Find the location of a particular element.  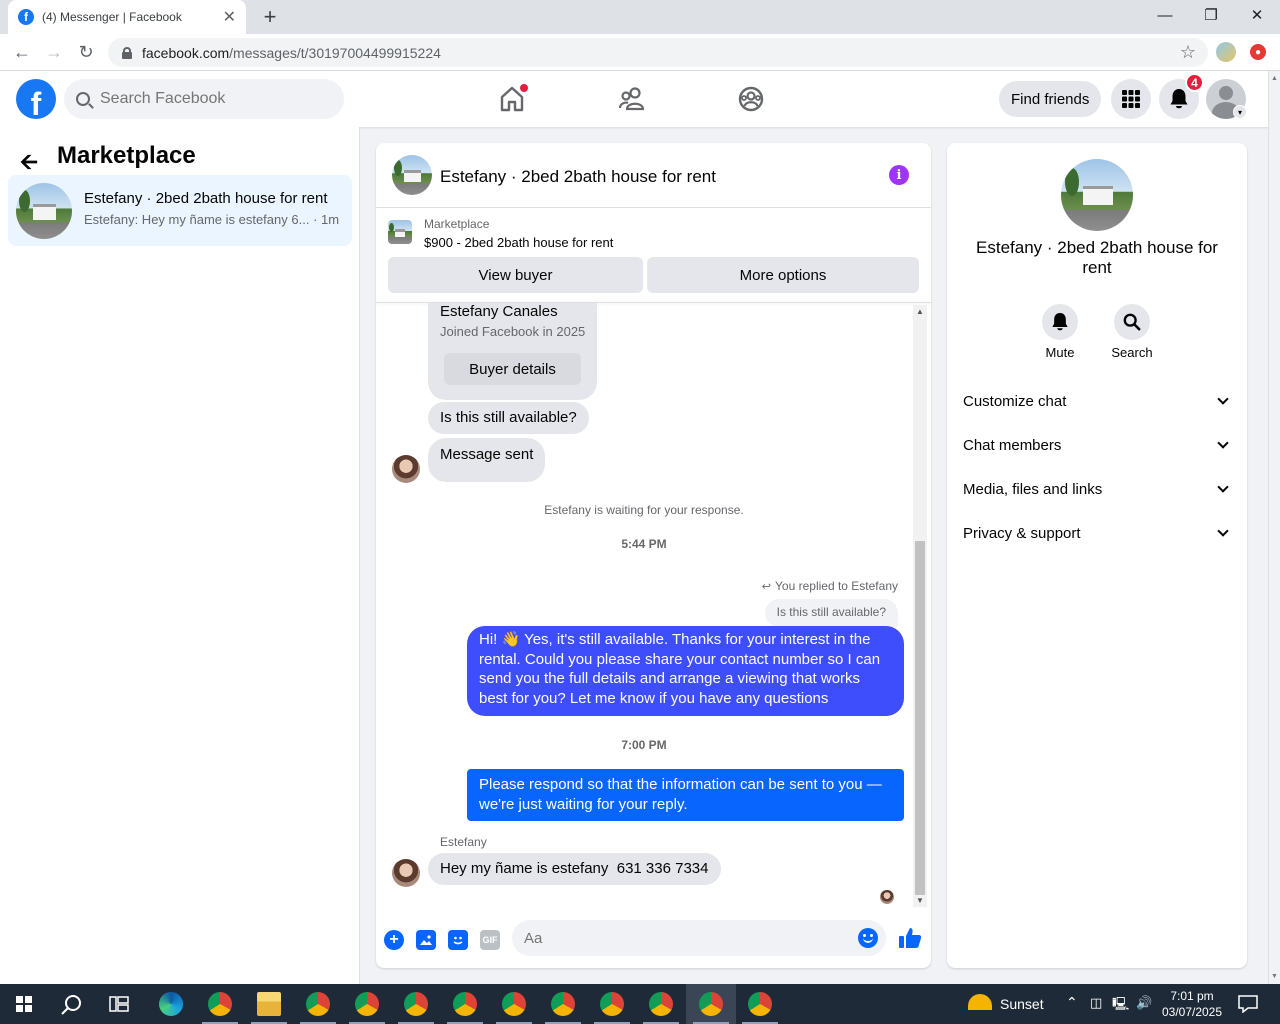

marketplace-listing-thumb is located at coordinates (400, 232).